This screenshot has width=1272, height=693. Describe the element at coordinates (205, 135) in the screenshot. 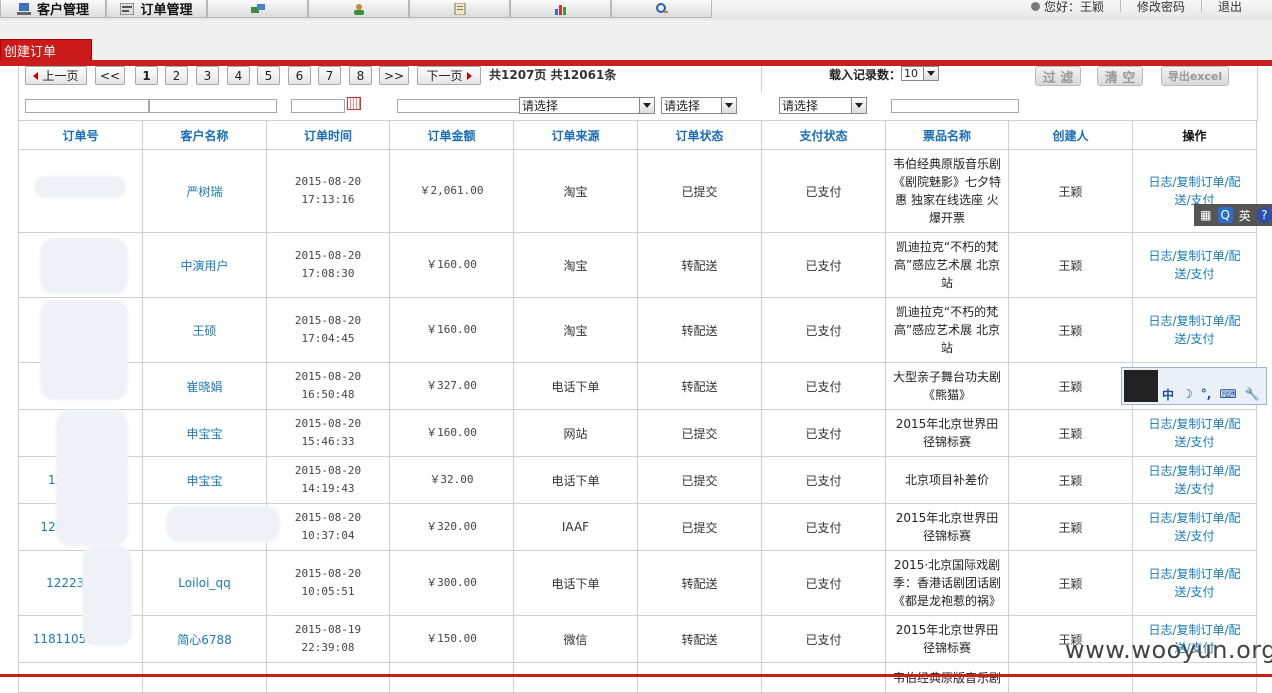

I see `col-customer: 客户名称` at that location.